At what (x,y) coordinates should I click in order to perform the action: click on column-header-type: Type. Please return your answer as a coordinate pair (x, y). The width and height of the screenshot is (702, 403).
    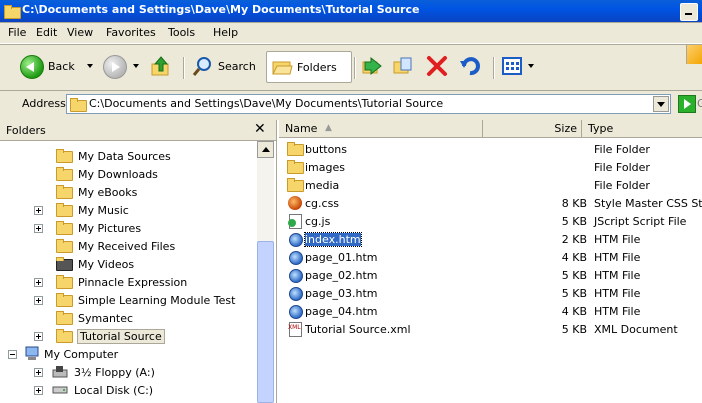
    Looking at the image, I should click on (642, 129).